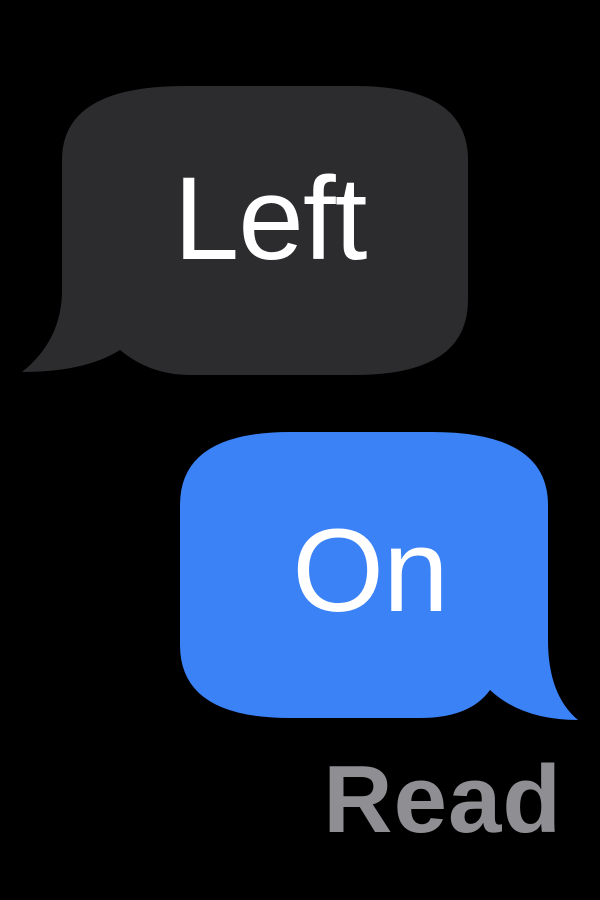 The width and height of the screenshot is (600, 900). Describe the element at coordinates (442, 799) in the screenshot. I see `read-receipt: Read` at that location.